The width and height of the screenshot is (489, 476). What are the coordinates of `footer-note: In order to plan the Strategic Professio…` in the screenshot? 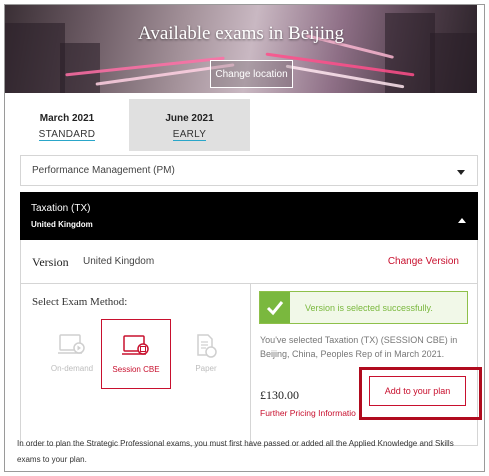 It's located at (235, 451).